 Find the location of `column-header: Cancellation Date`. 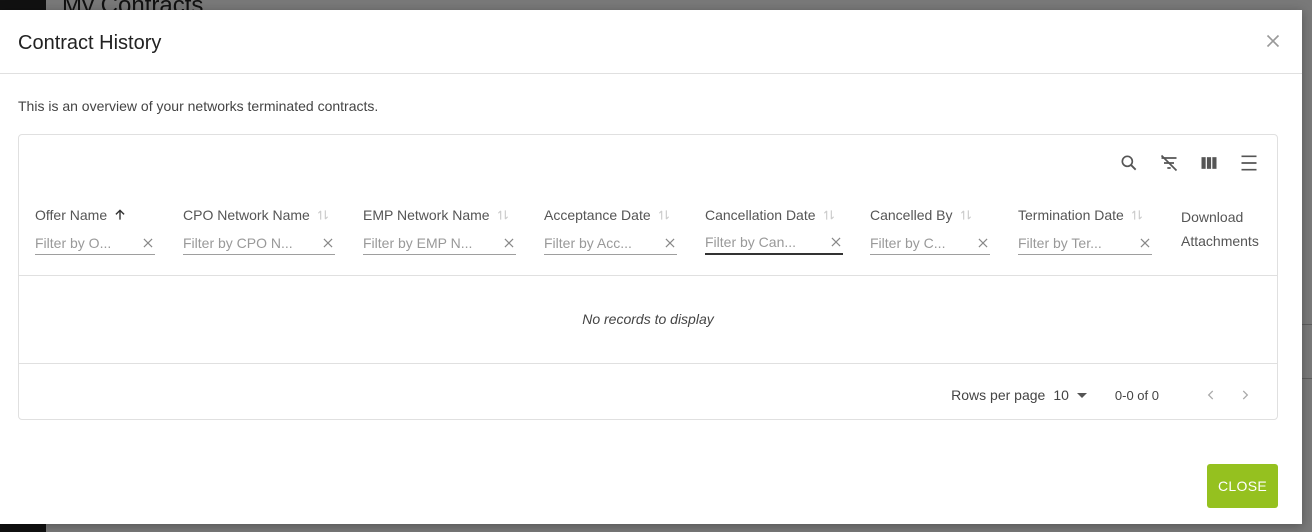

column-header: Cancellation Date is located at coordinates (770, 215).